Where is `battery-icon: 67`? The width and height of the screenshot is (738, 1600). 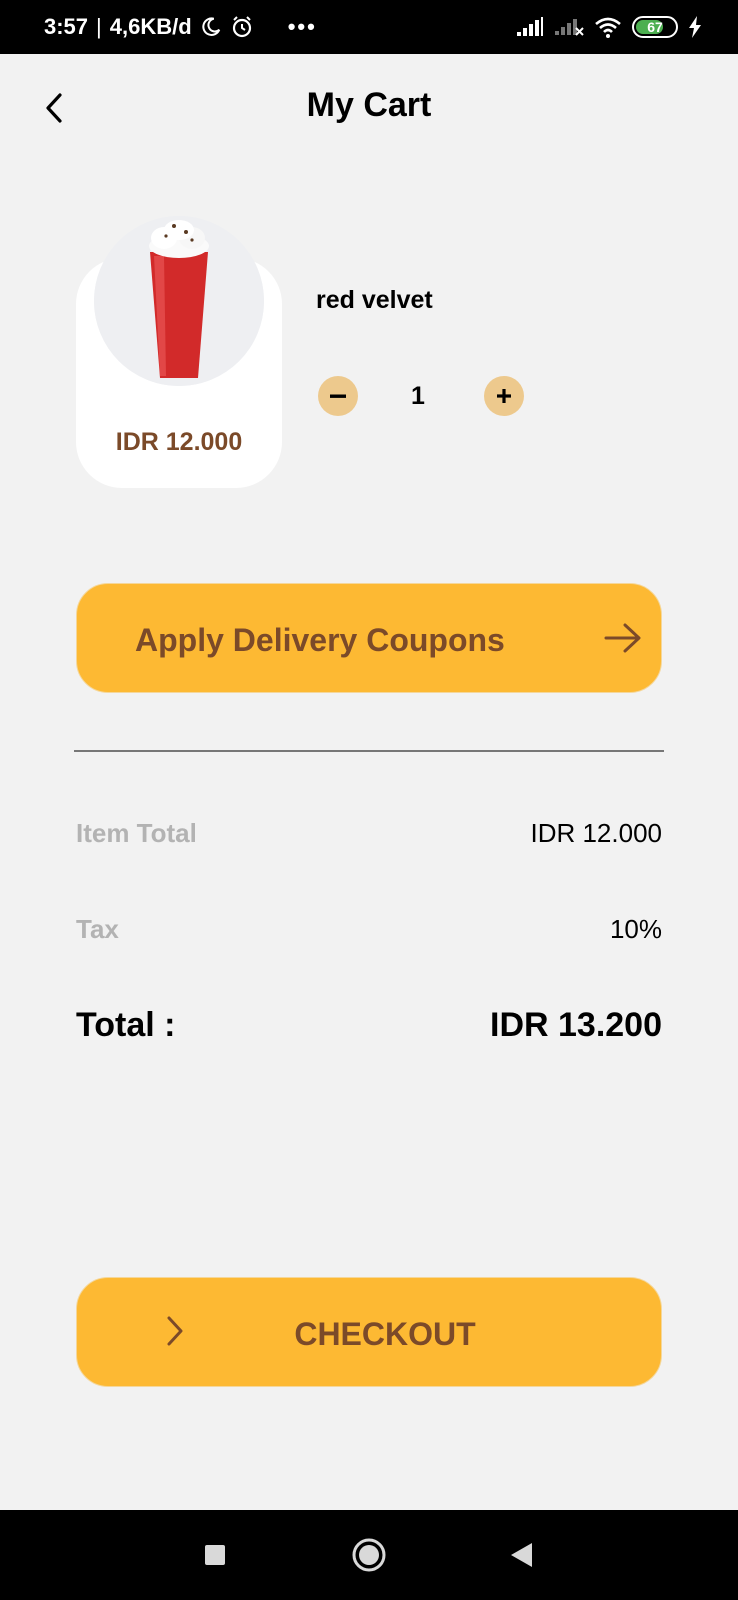 battery-icon: 67 is located at coordinates (655, 27).